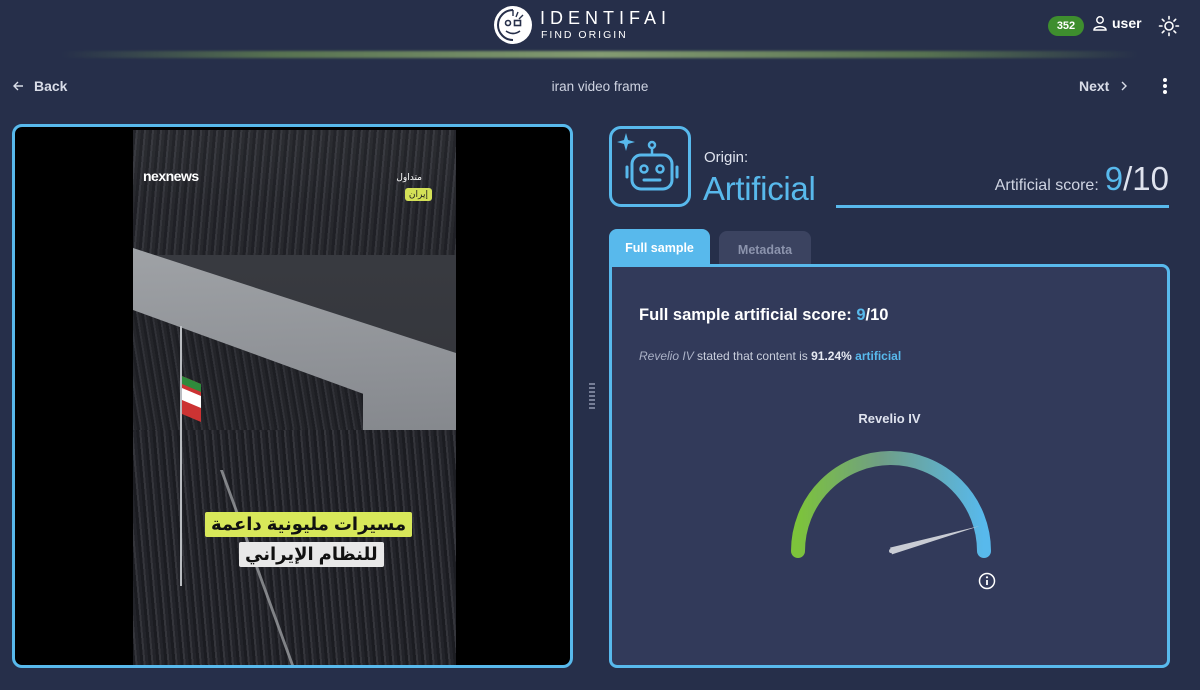  I want to click on video-caption-line1: مسيرات مليونية داعمة, so click(309, 524).